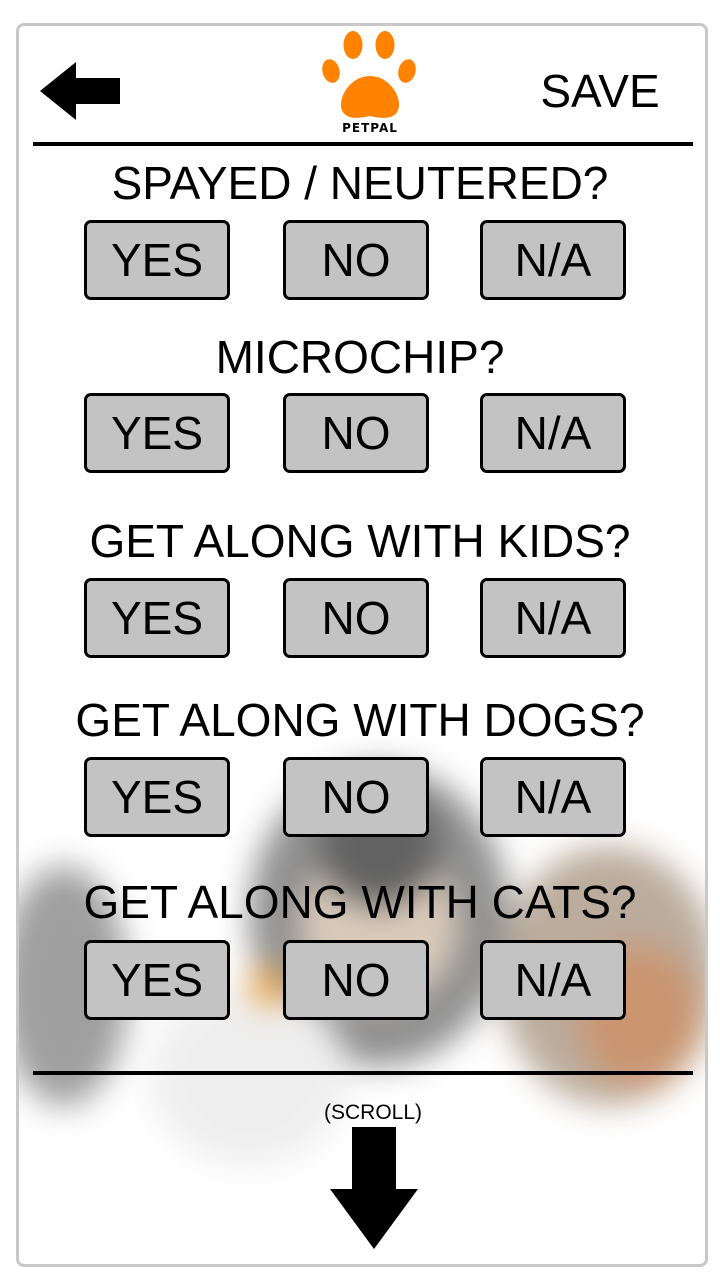 This screenshot has height=1280, width=720. What do you see at coordinates (363, 1073) in the screenshot?
I see `footer-divider` at bounding box center [363, 1073].